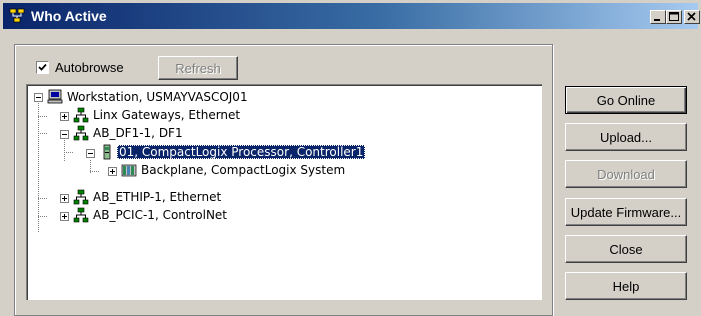 This screenshot has width=701, height=316. I want to click on tree-node-ab-df1: AB_DF1-1, DF1, so click(138, 133).